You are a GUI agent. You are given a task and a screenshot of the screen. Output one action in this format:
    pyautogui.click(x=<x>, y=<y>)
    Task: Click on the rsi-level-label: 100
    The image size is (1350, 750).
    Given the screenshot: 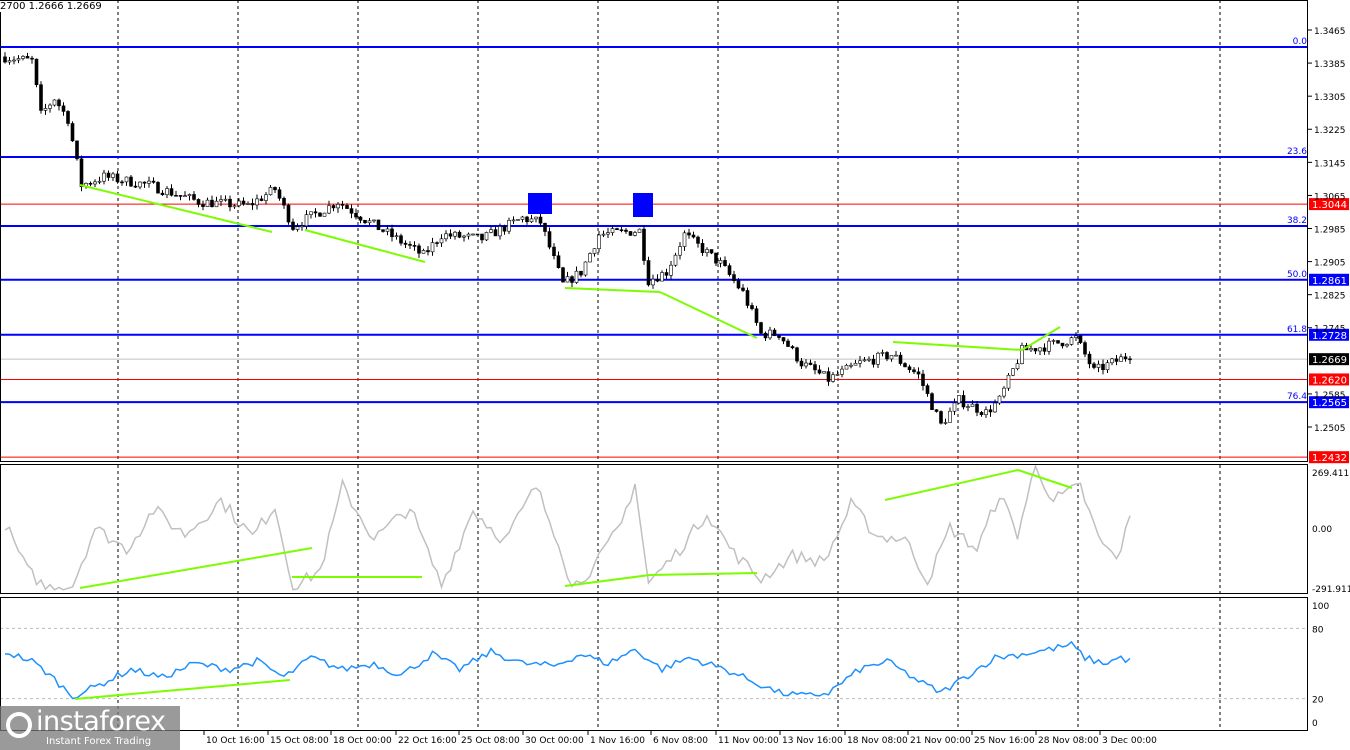 What is the action you would take?
    pyautogui.click(x=1320, y=607)
    